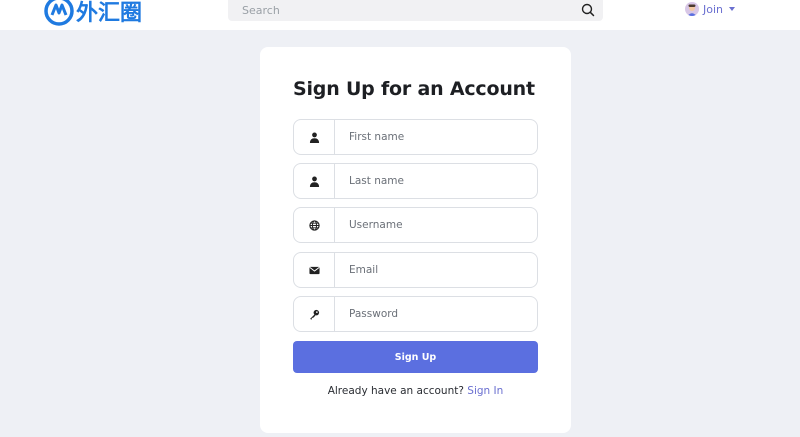  I want to click on first-name-addon, so click(314, 137).